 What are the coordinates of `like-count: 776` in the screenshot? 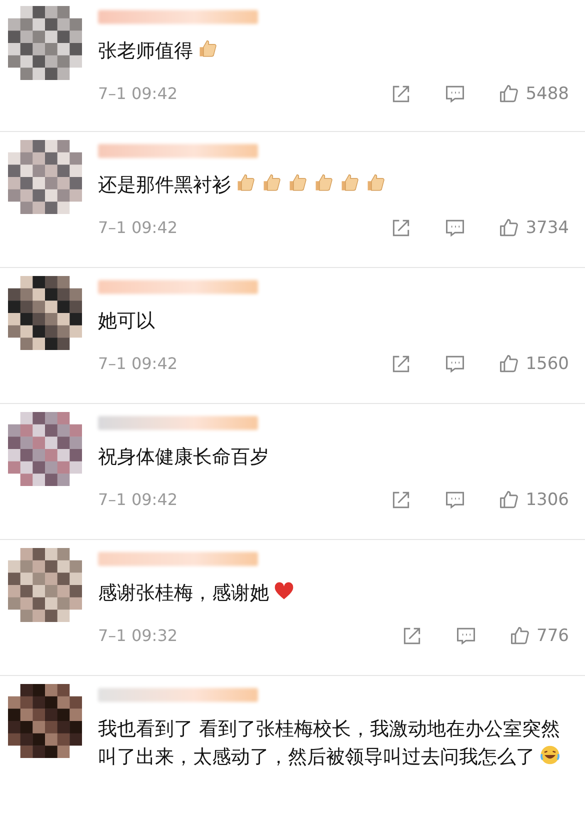 It's located at (552, 636).